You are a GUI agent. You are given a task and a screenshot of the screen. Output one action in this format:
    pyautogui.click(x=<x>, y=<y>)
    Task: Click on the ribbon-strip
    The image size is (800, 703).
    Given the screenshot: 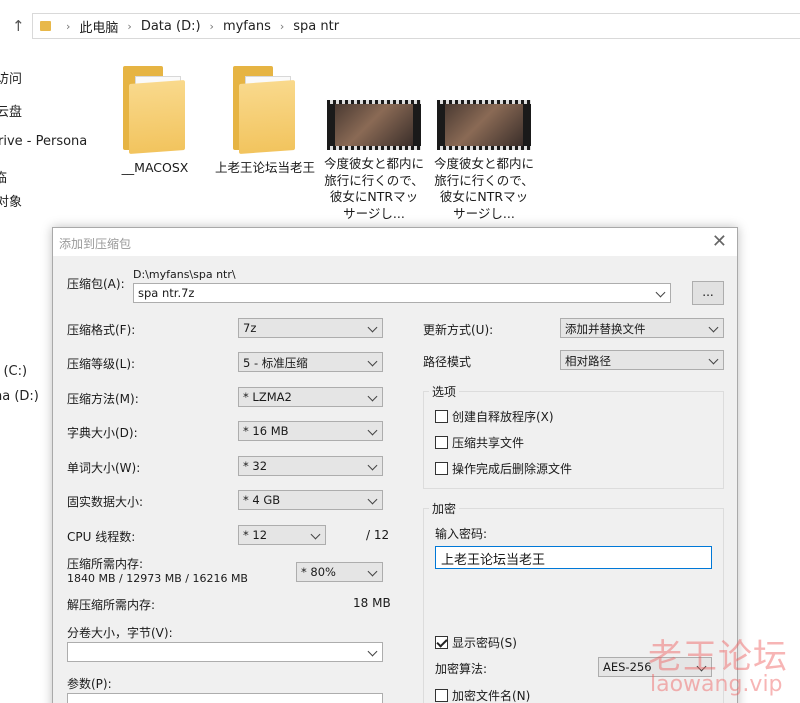 What is the action you would take?
    pyautogui.click(x=400, y=3)
    